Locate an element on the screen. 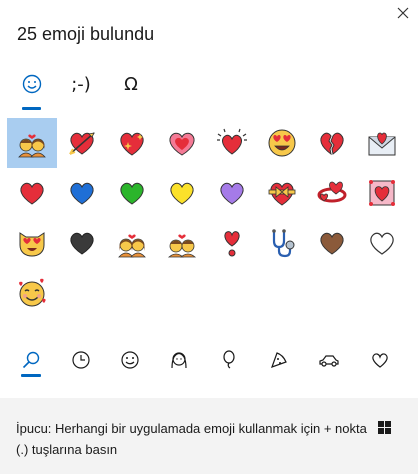  emoji-heart-eyes-face is located at coordinates (282, 143).